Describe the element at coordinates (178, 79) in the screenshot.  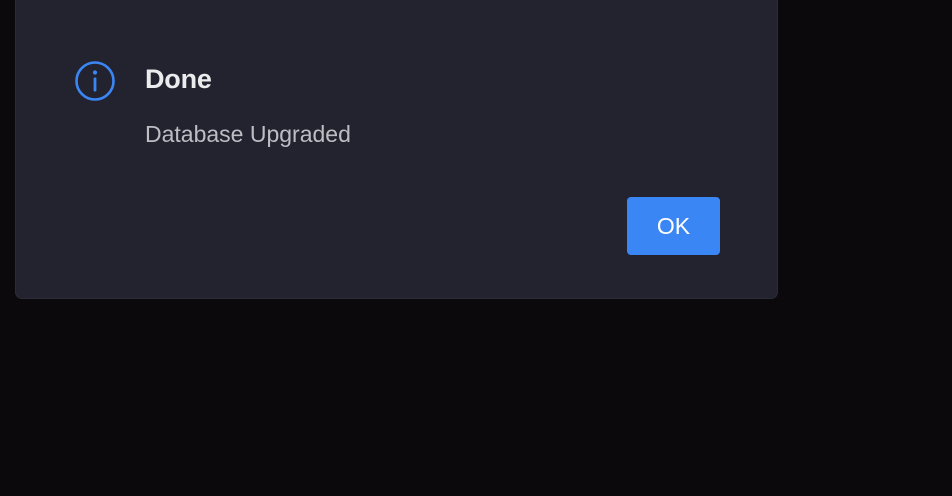
I see `dialog-title: Done` at that location.